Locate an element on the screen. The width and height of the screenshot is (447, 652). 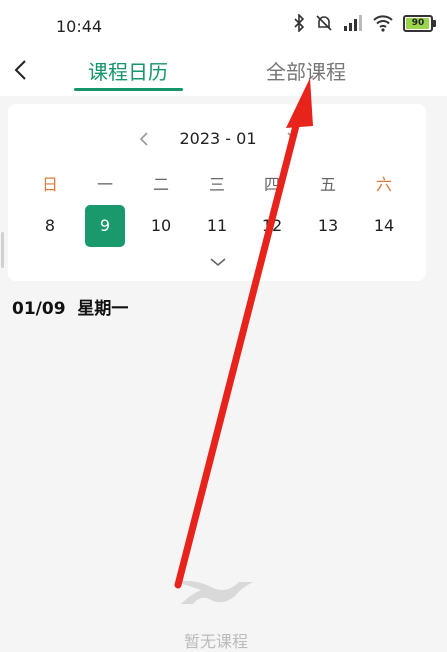
month-navigator: 2023 - 01 is located at coordinates (217, 139).